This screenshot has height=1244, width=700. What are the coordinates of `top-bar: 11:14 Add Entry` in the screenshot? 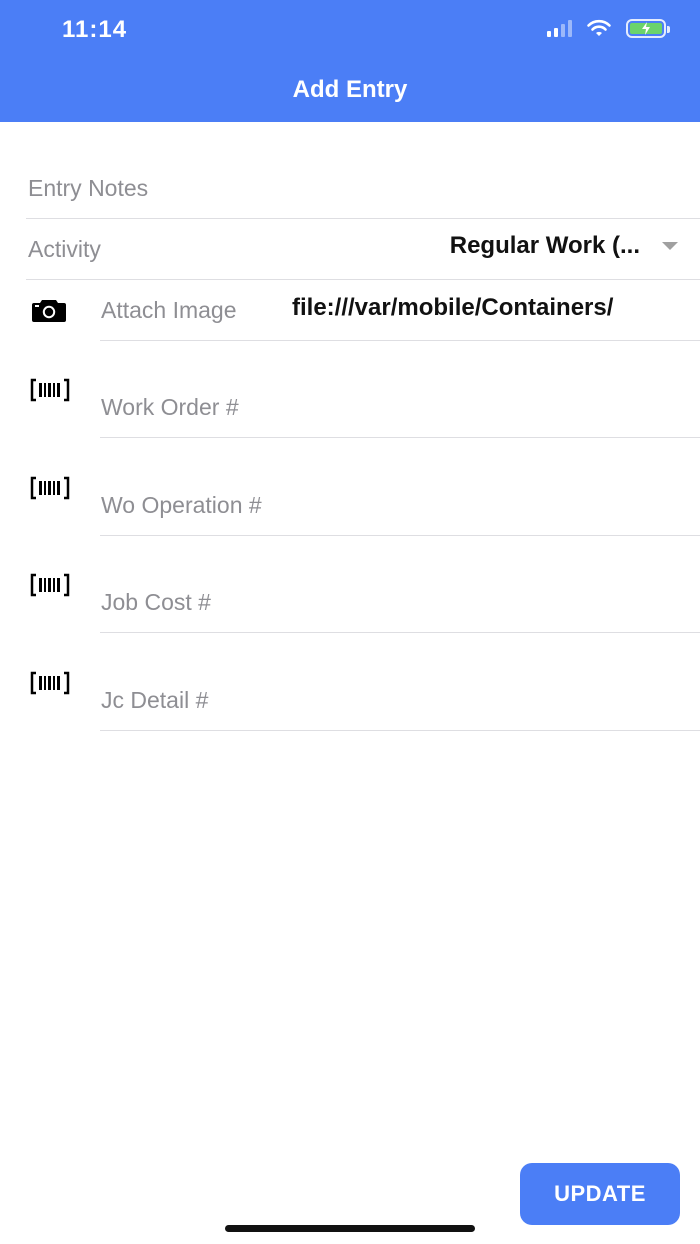 It's located at (350, 61).